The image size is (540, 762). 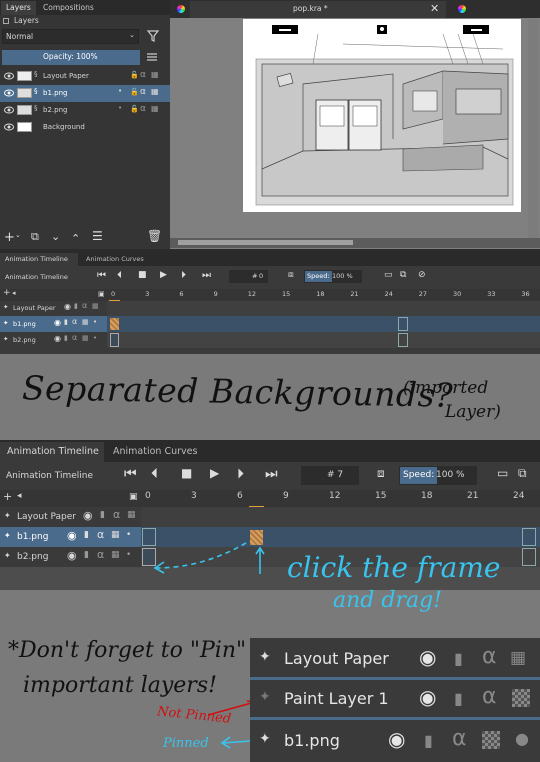 I want to click on filter-icon, so click(x=153, y=36).